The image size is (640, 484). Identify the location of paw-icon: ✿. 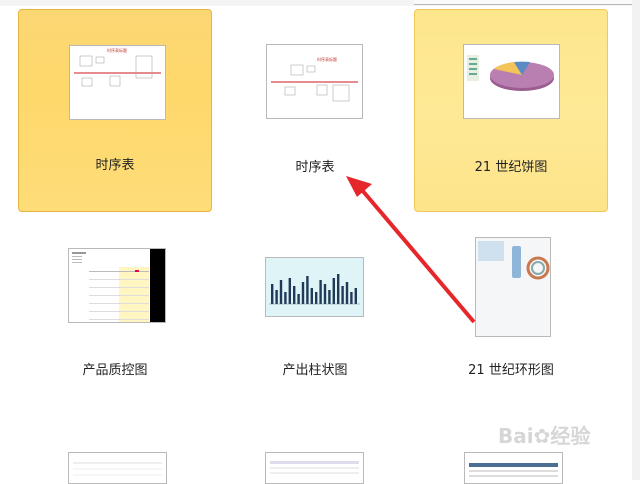
(542, 436).